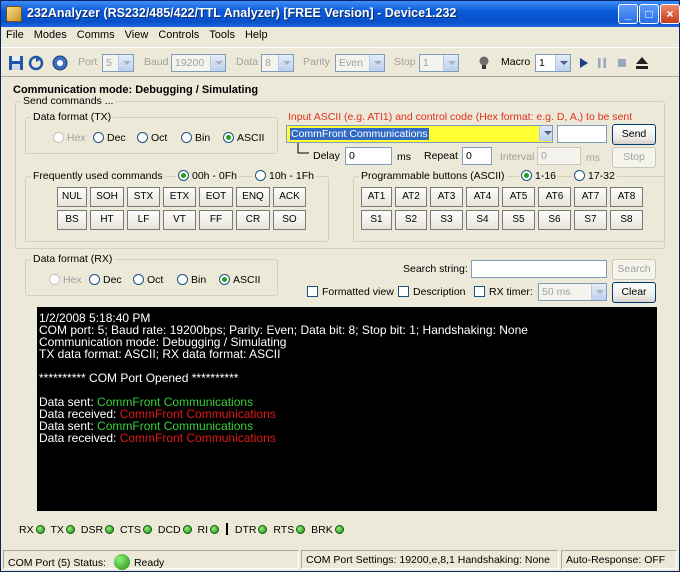 This screenshot has width=680, height=572. I want to click on frequent-range-10h: 10h - 1Fh, so click(284, 176).